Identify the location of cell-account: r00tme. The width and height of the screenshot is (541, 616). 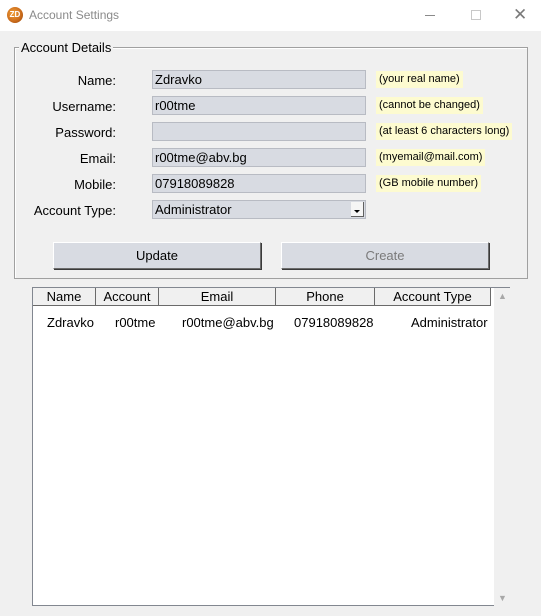
(135, 322).